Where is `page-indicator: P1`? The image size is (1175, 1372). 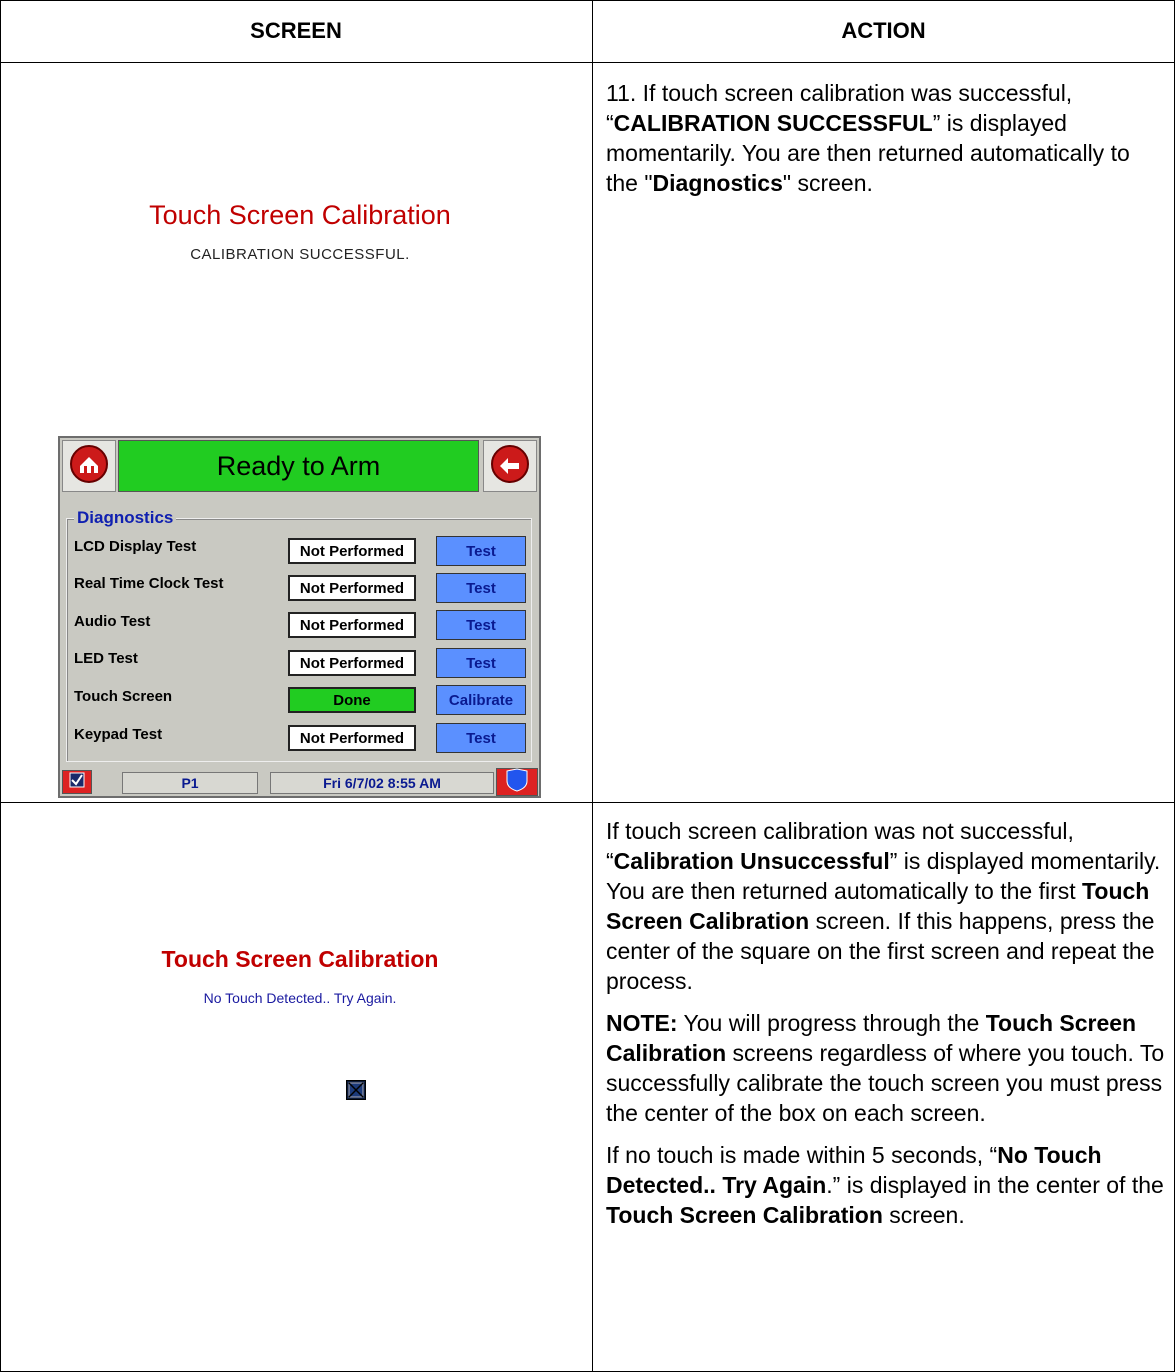 page-indicator: P1 is located at coordinates (190, 783).